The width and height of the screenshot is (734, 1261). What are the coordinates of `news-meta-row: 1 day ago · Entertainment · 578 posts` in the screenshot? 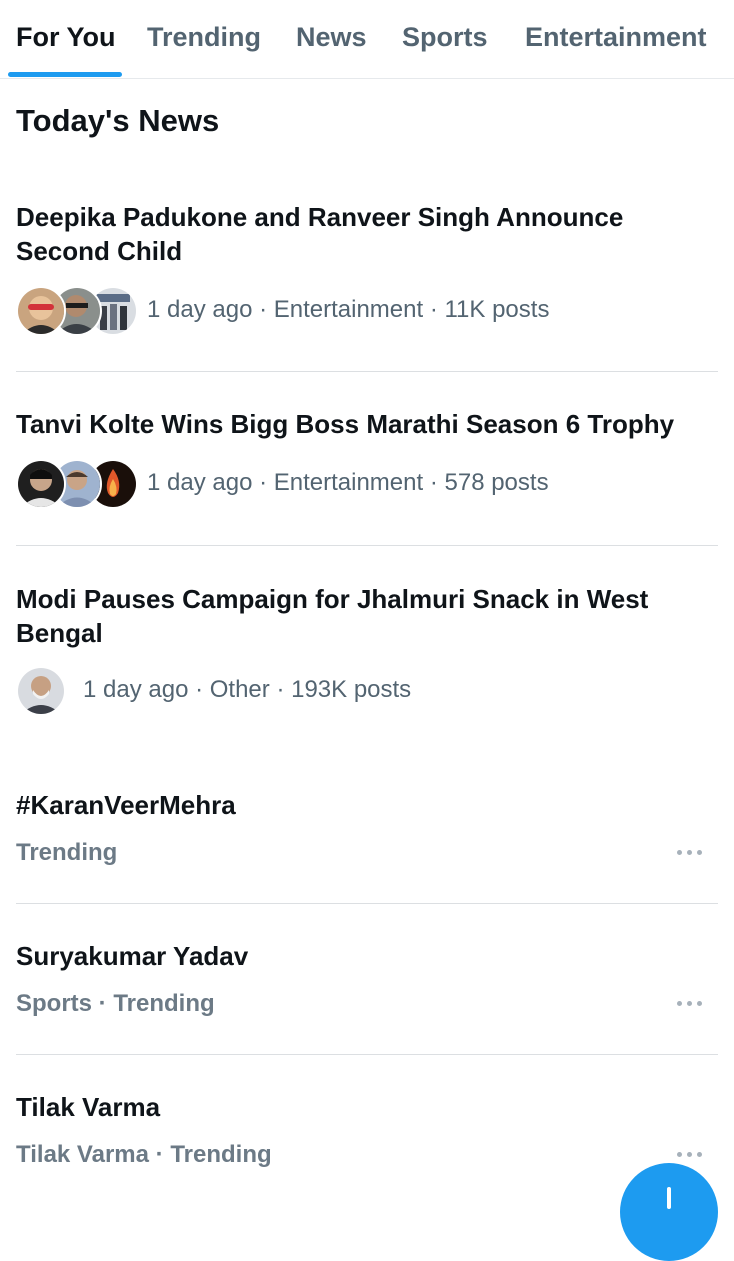 It's located at (366, 483).